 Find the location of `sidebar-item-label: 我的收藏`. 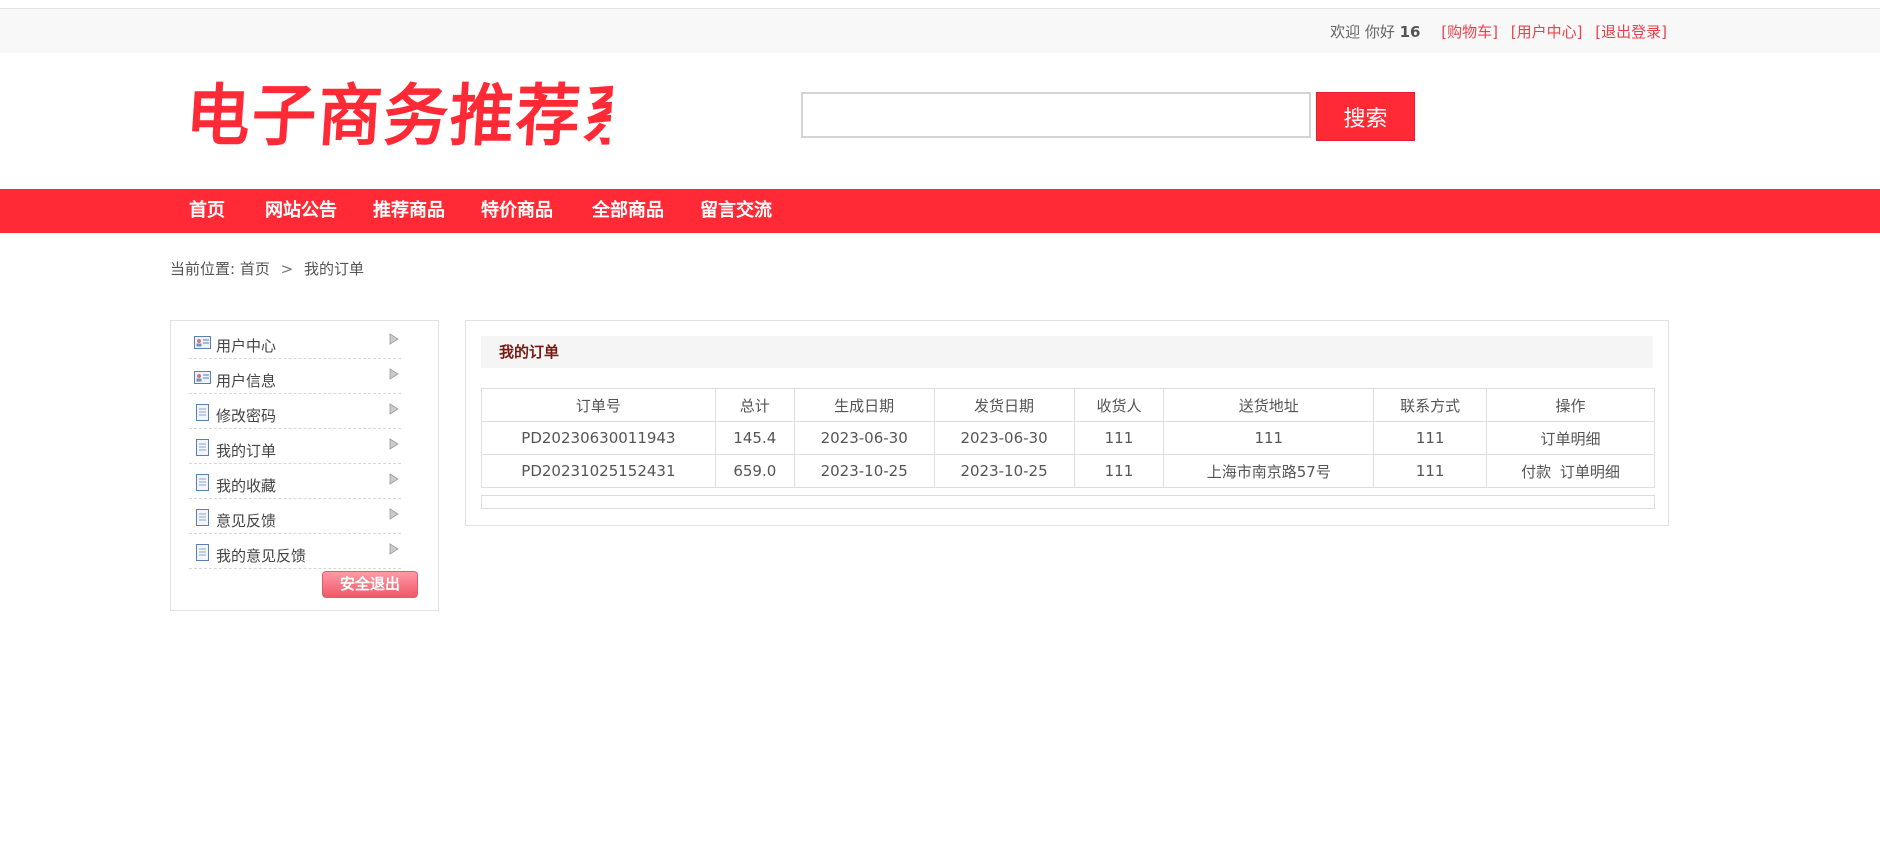

sidebar-item-label: 我的收藏 is located at coordinates (246, 486).